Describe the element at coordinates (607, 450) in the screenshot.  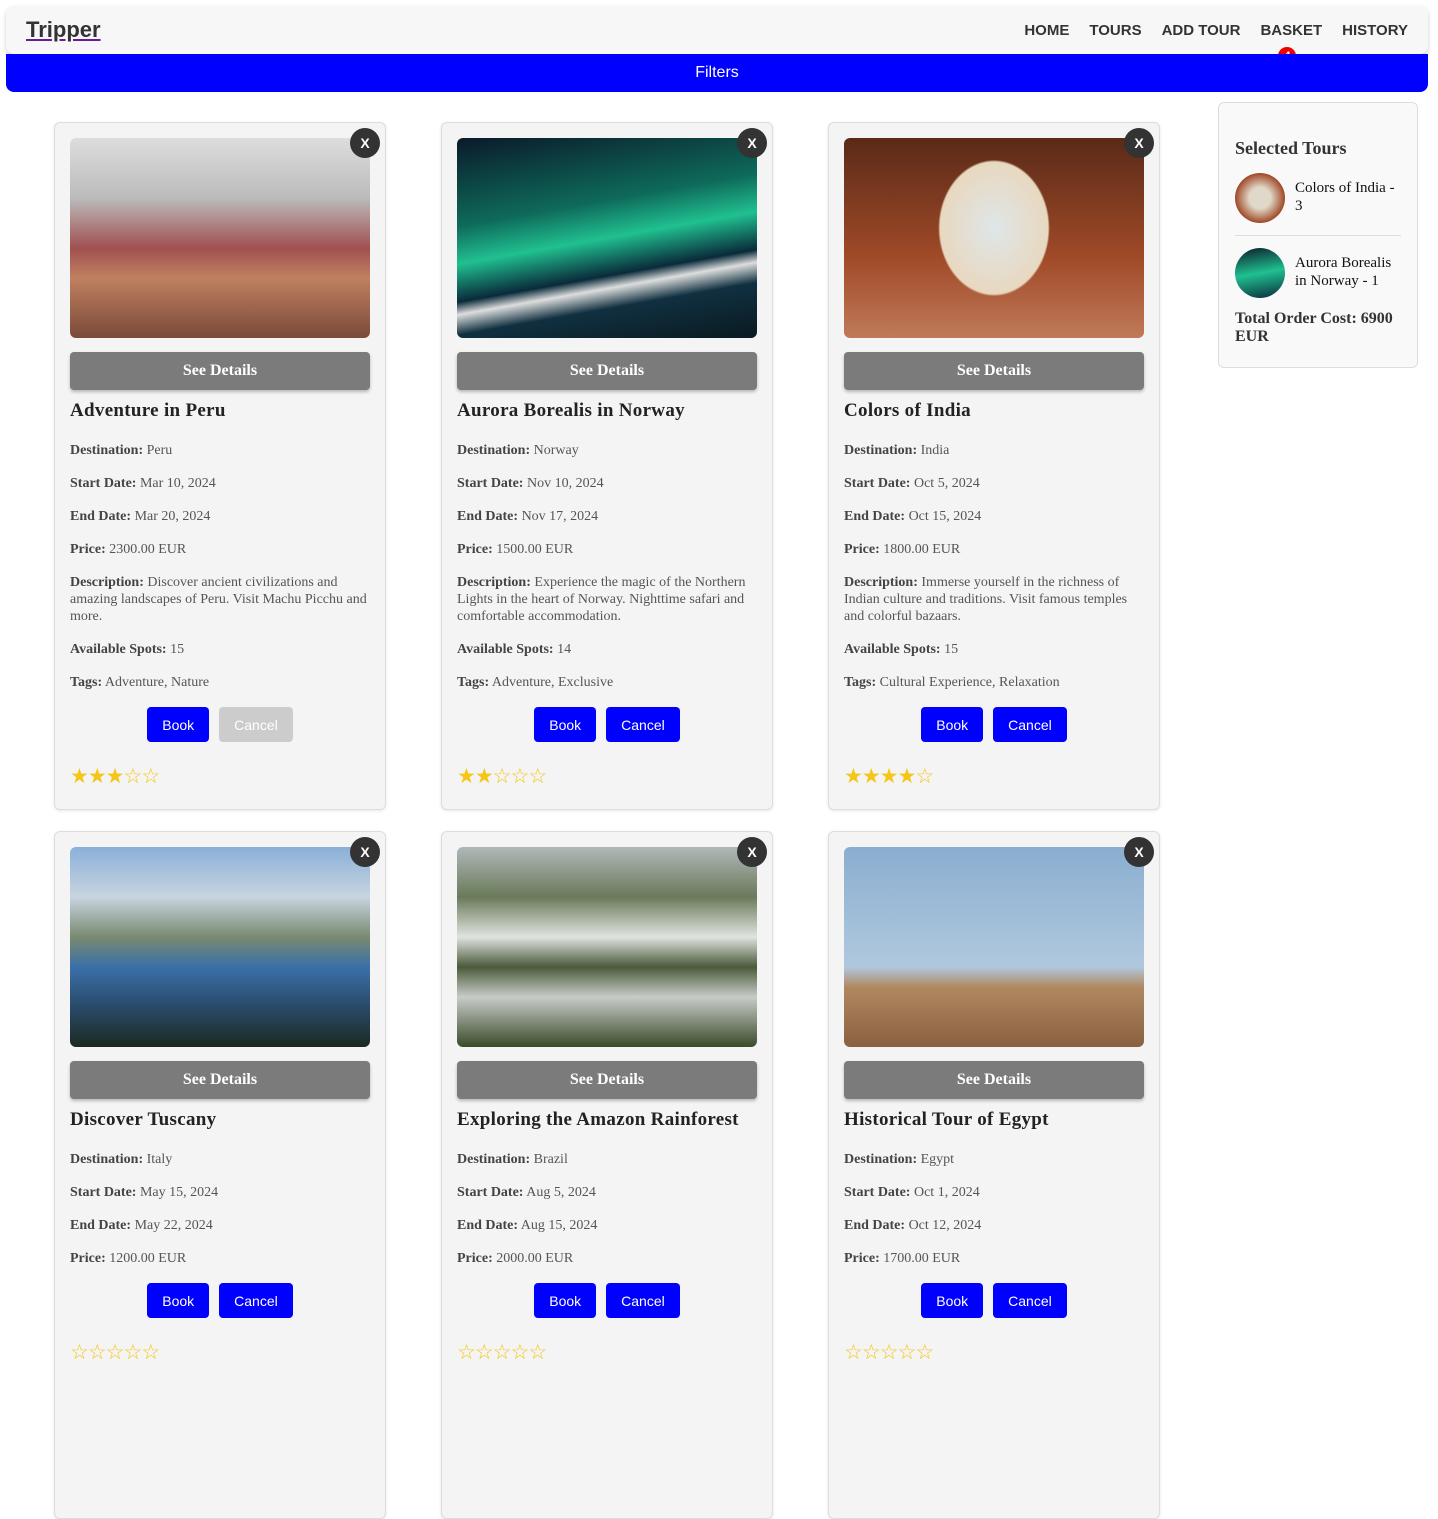
I see `tour-destination: Destination: Norway` at that location.